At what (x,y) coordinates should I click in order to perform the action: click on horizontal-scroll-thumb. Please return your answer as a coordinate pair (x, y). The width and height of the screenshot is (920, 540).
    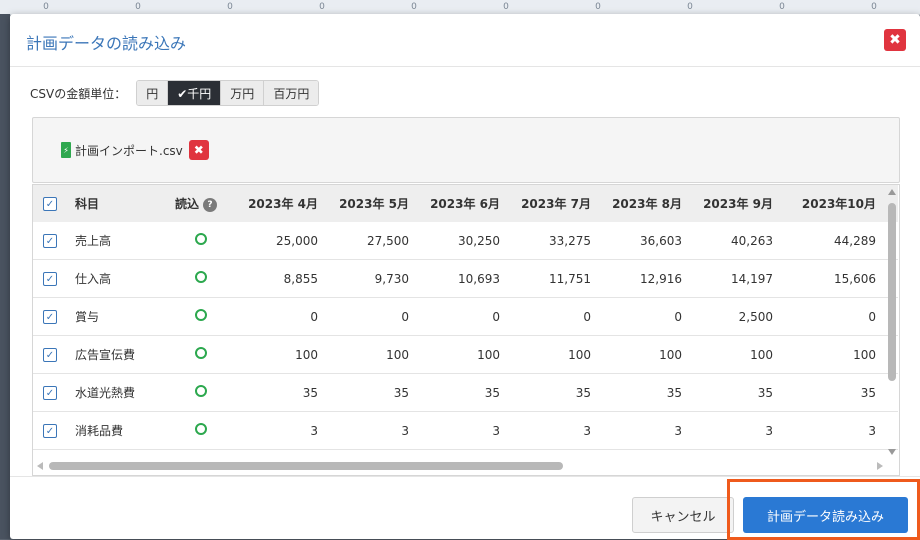
    Looking at the image, I should click on (306, 466).